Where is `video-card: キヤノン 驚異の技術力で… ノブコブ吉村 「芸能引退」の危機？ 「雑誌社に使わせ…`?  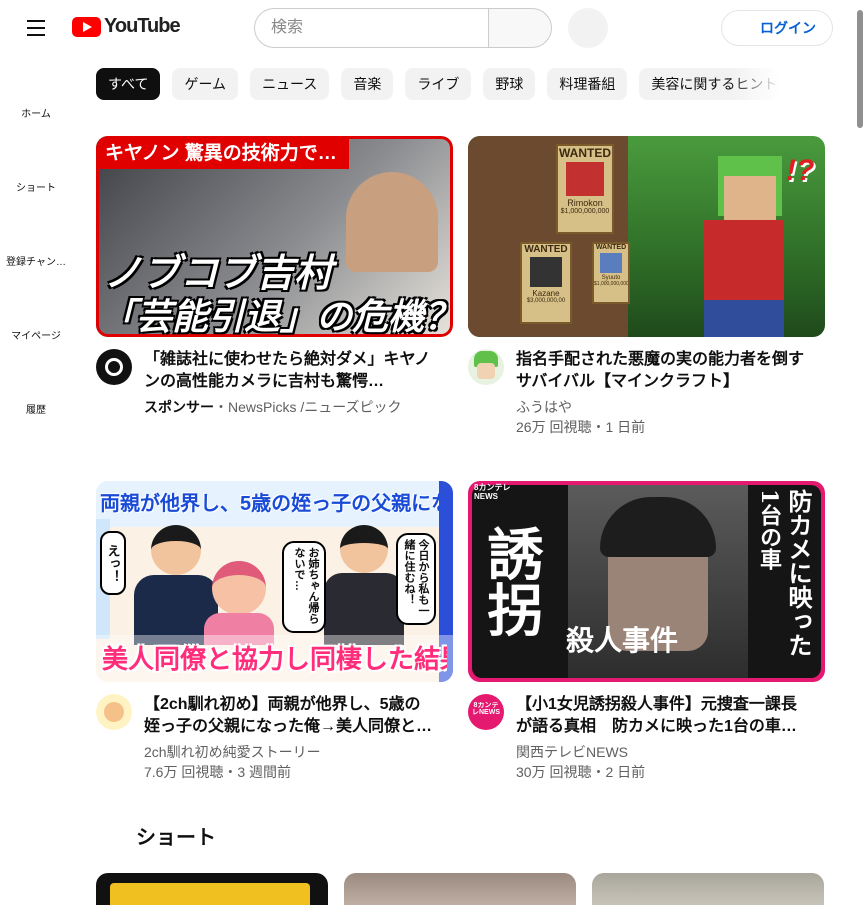 video-card: キヤノン 驚異の技術力で… ノブコブ吉村 「芸能引退」の危機？ 「雑誌社に使わせ… is located at coordinates (274, 276).